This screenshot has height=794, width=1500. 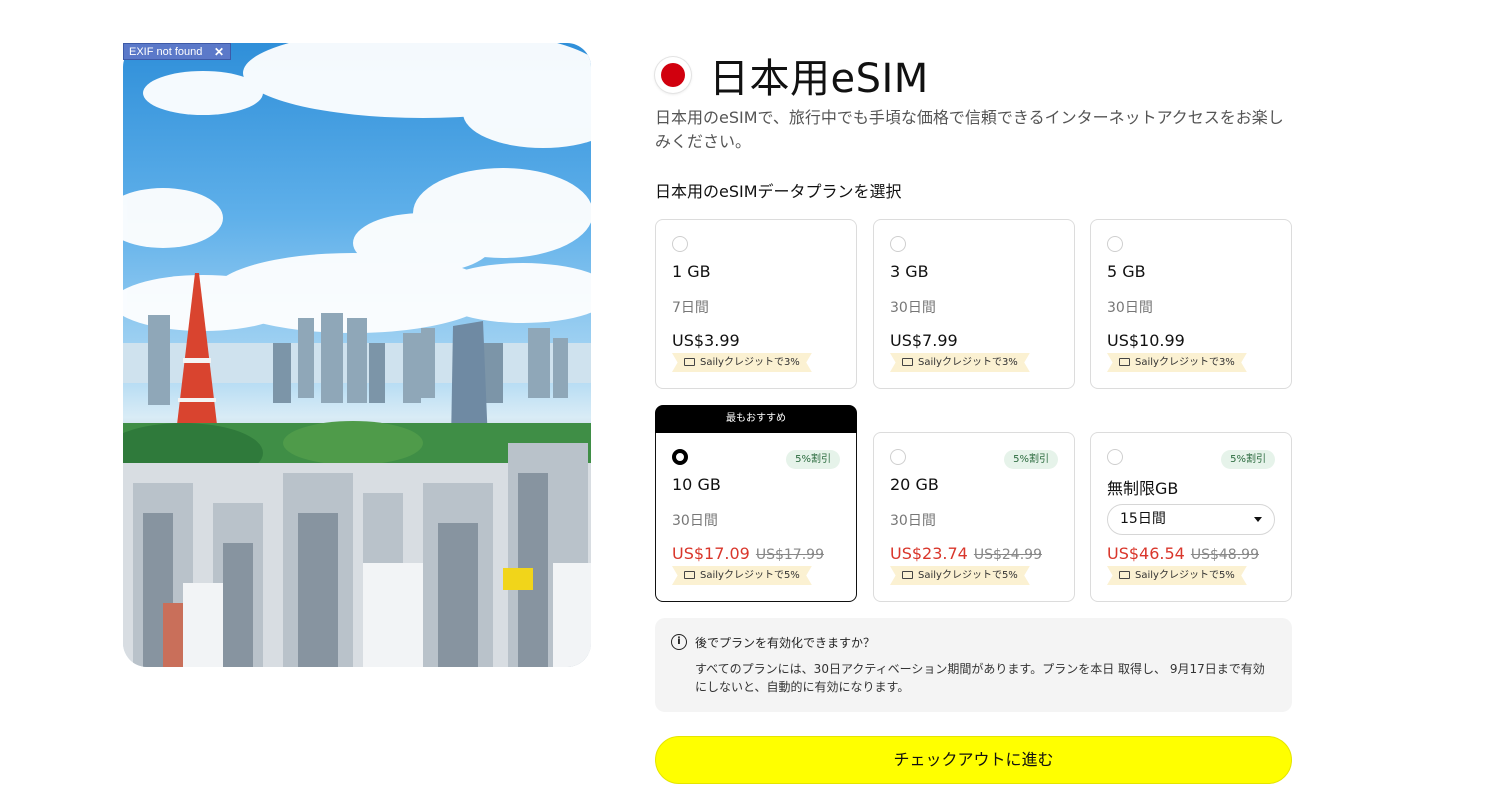 What do you see at coordinates (691, 271) in the screenshot?
I see `plan-data: 1 GB` at bounding box center [691, 271].